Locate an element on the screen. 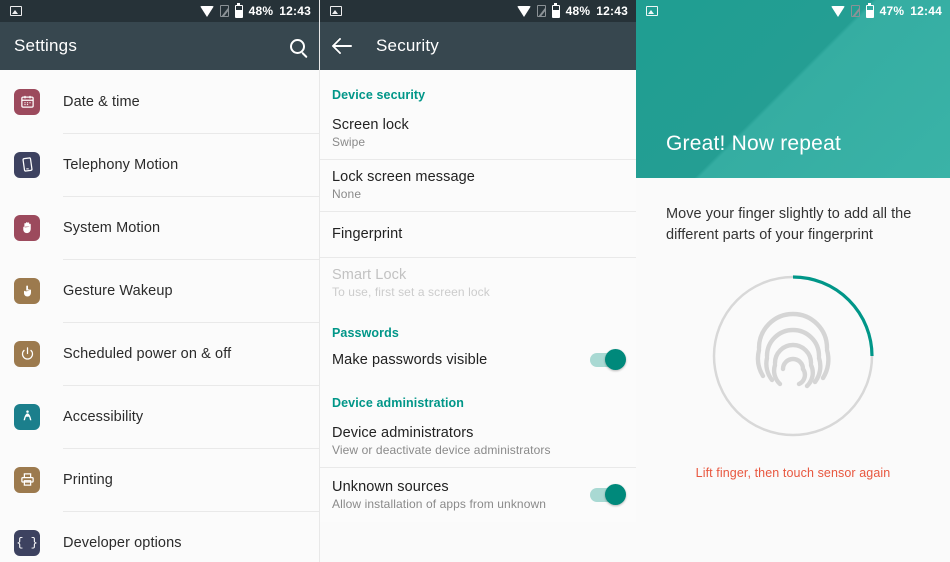  sidebar-item-telephony-motion: Telephony Motion is located at coordinates (159, 164).